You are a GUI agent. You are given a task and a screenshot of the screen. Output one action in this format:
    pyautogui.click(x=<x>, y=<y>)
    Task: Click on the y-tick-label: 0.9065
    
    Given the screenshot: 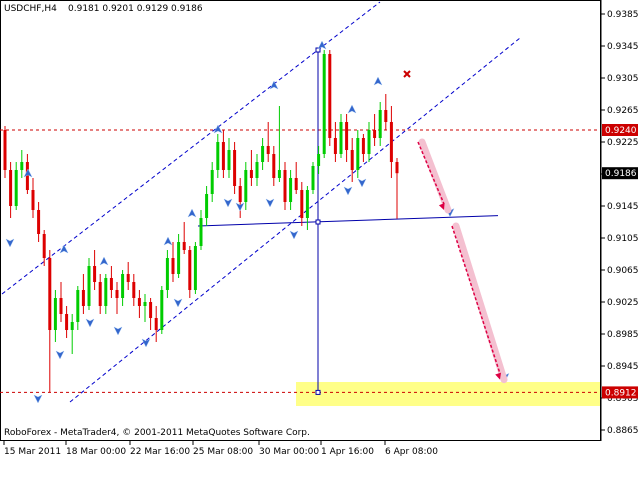 What is the action you would take?
    pyautogui.click(x=623, y=271)
    